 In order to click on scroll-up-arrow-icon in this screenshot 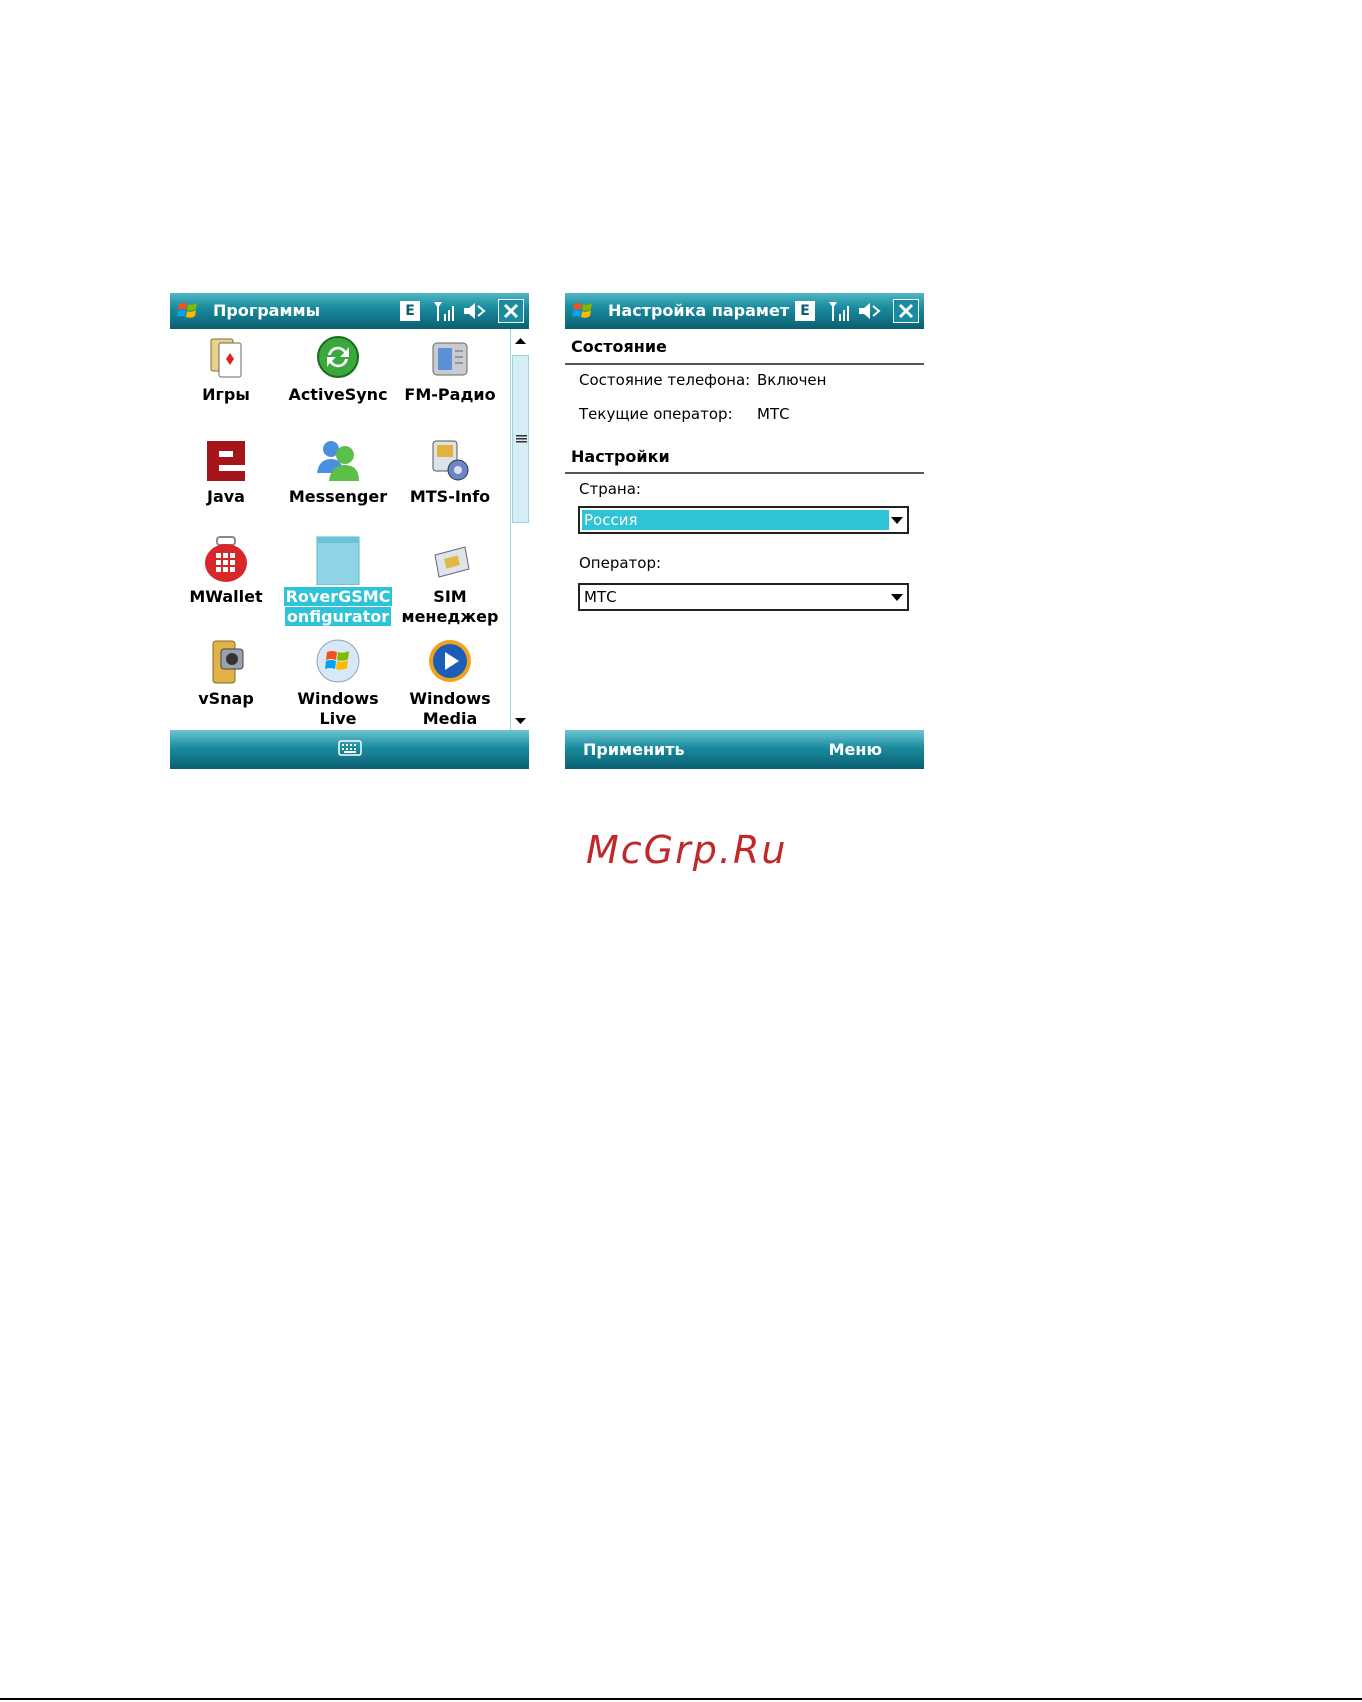, I will do `click(520, 341)`.